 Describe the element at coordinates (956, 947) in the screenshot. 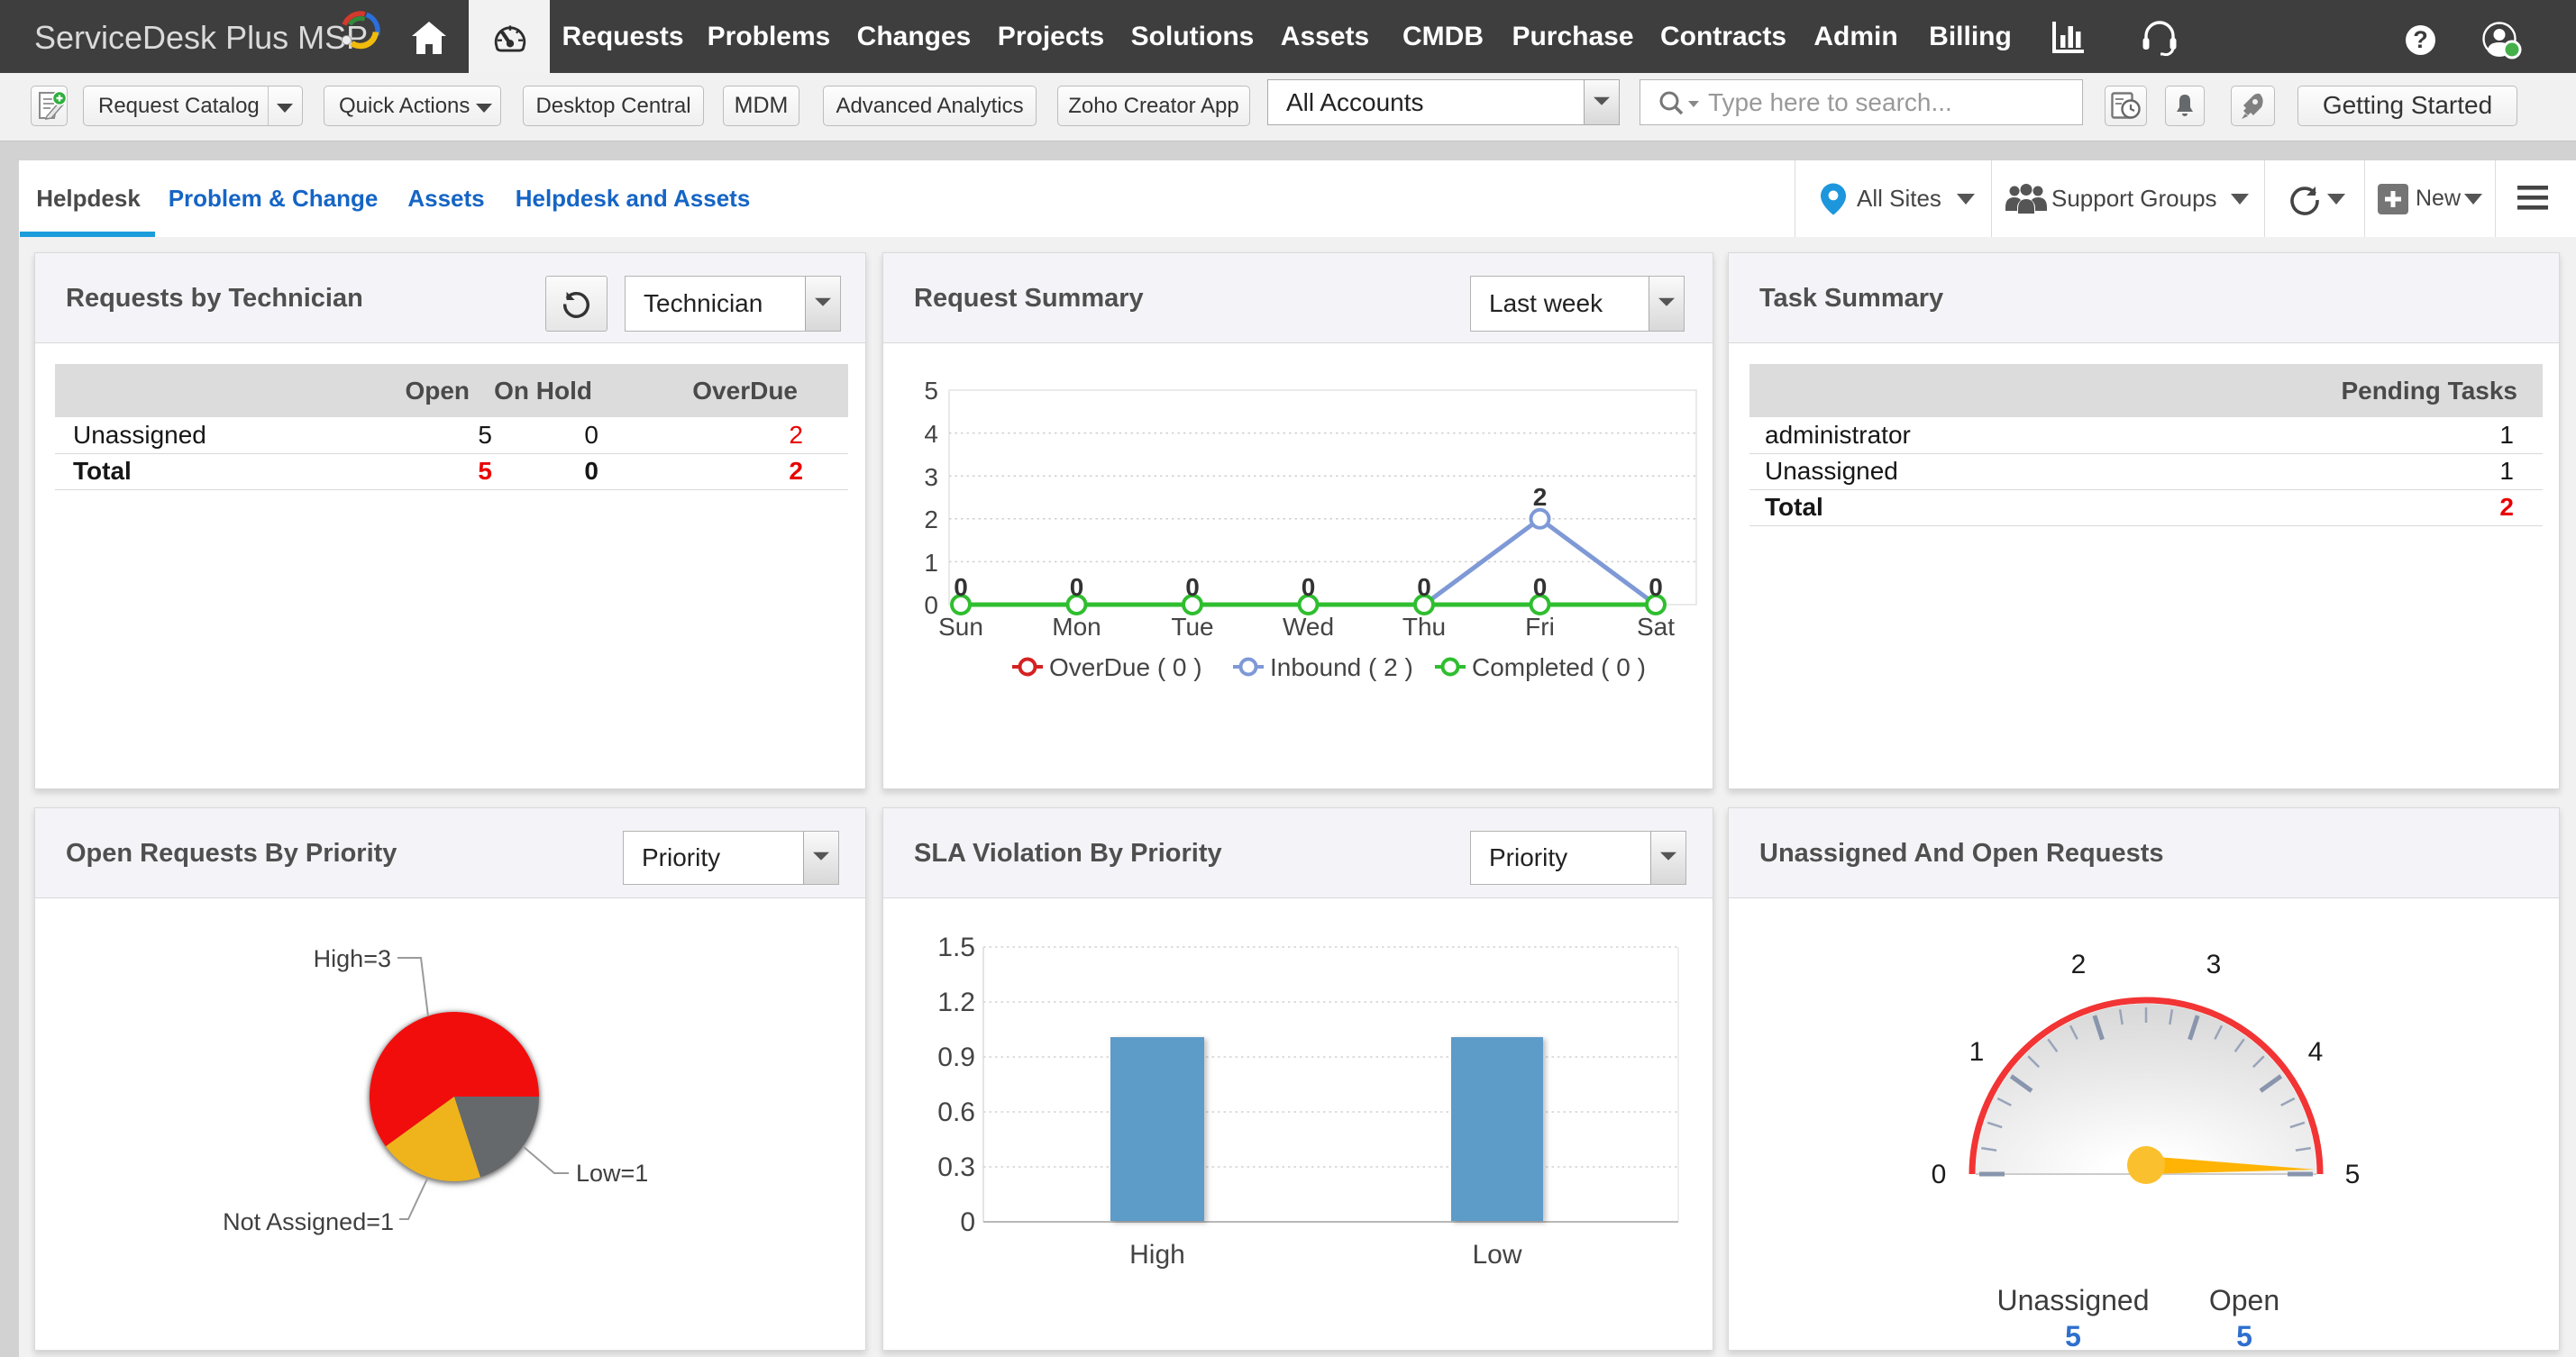

I see `svg-text: 1.5` at that location.